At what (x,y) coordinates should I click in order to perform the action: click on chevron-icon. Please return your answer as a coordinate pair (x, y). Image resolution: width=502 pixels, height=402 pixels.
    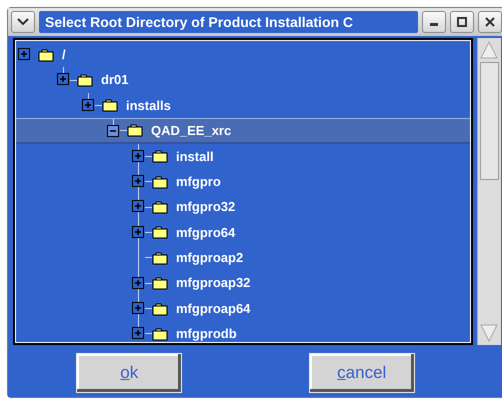
    Looking at the image, I should click on (23, 22).